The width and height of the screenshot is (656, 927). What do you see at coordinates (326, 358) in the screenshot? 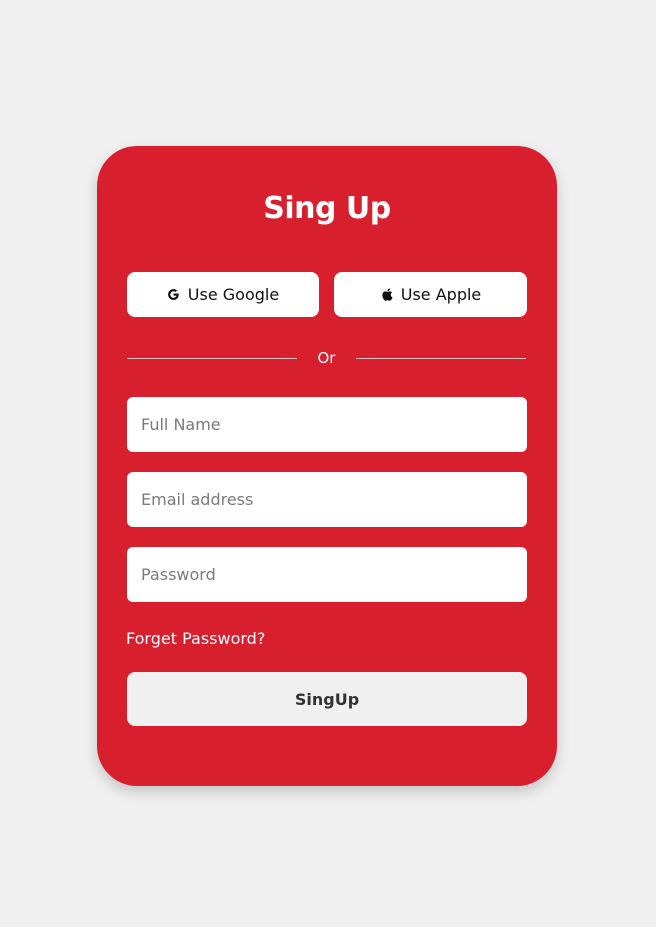
I see `divider-or: Or` at bounding box center [326, 358].